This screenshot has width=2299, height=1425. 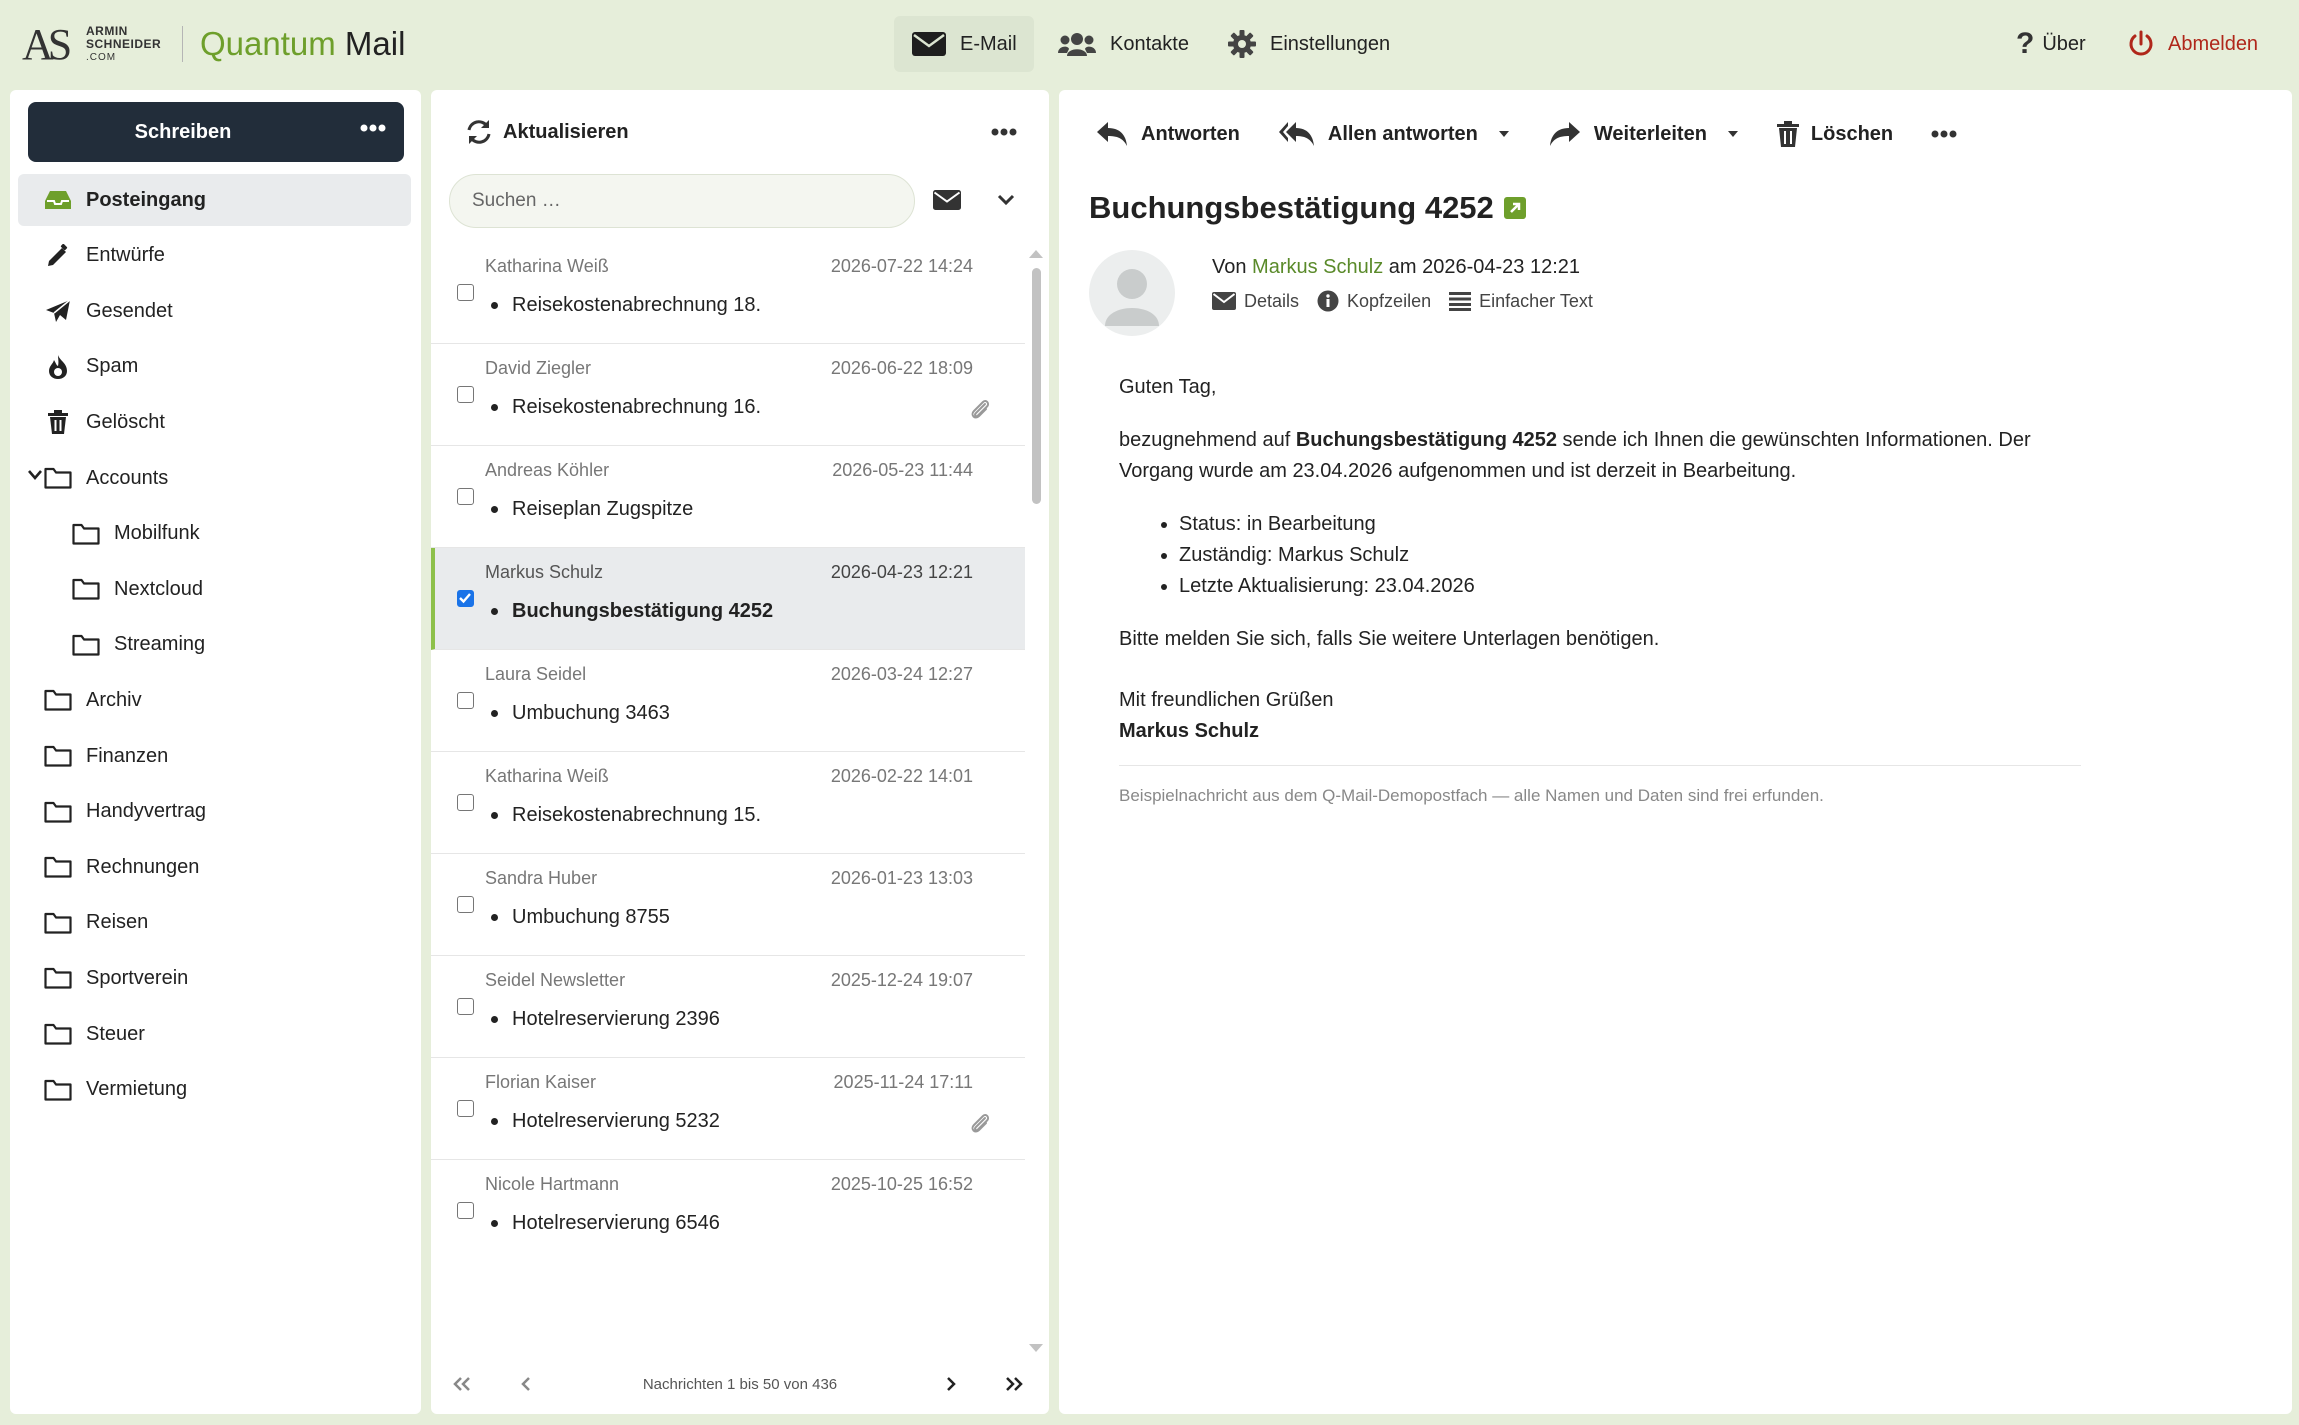 I want to click on sidebar-item-vermietung: Vermietung, so click(x=214, y=1090).